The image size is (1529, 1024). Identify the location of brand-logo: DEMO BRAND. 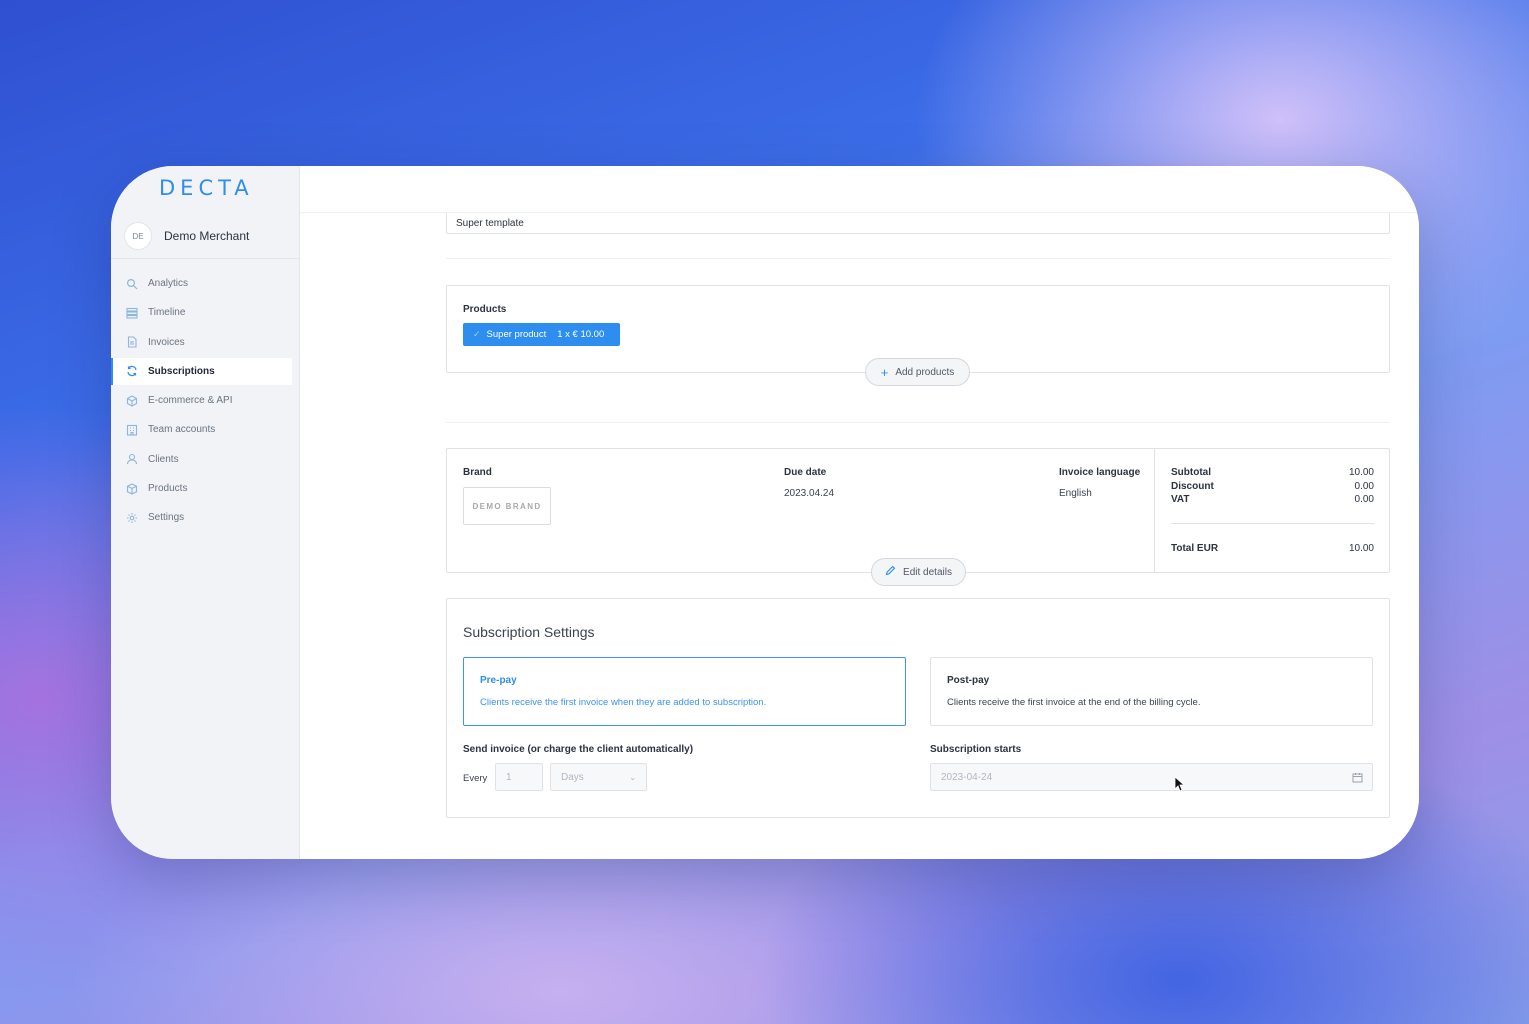
(507, 506).